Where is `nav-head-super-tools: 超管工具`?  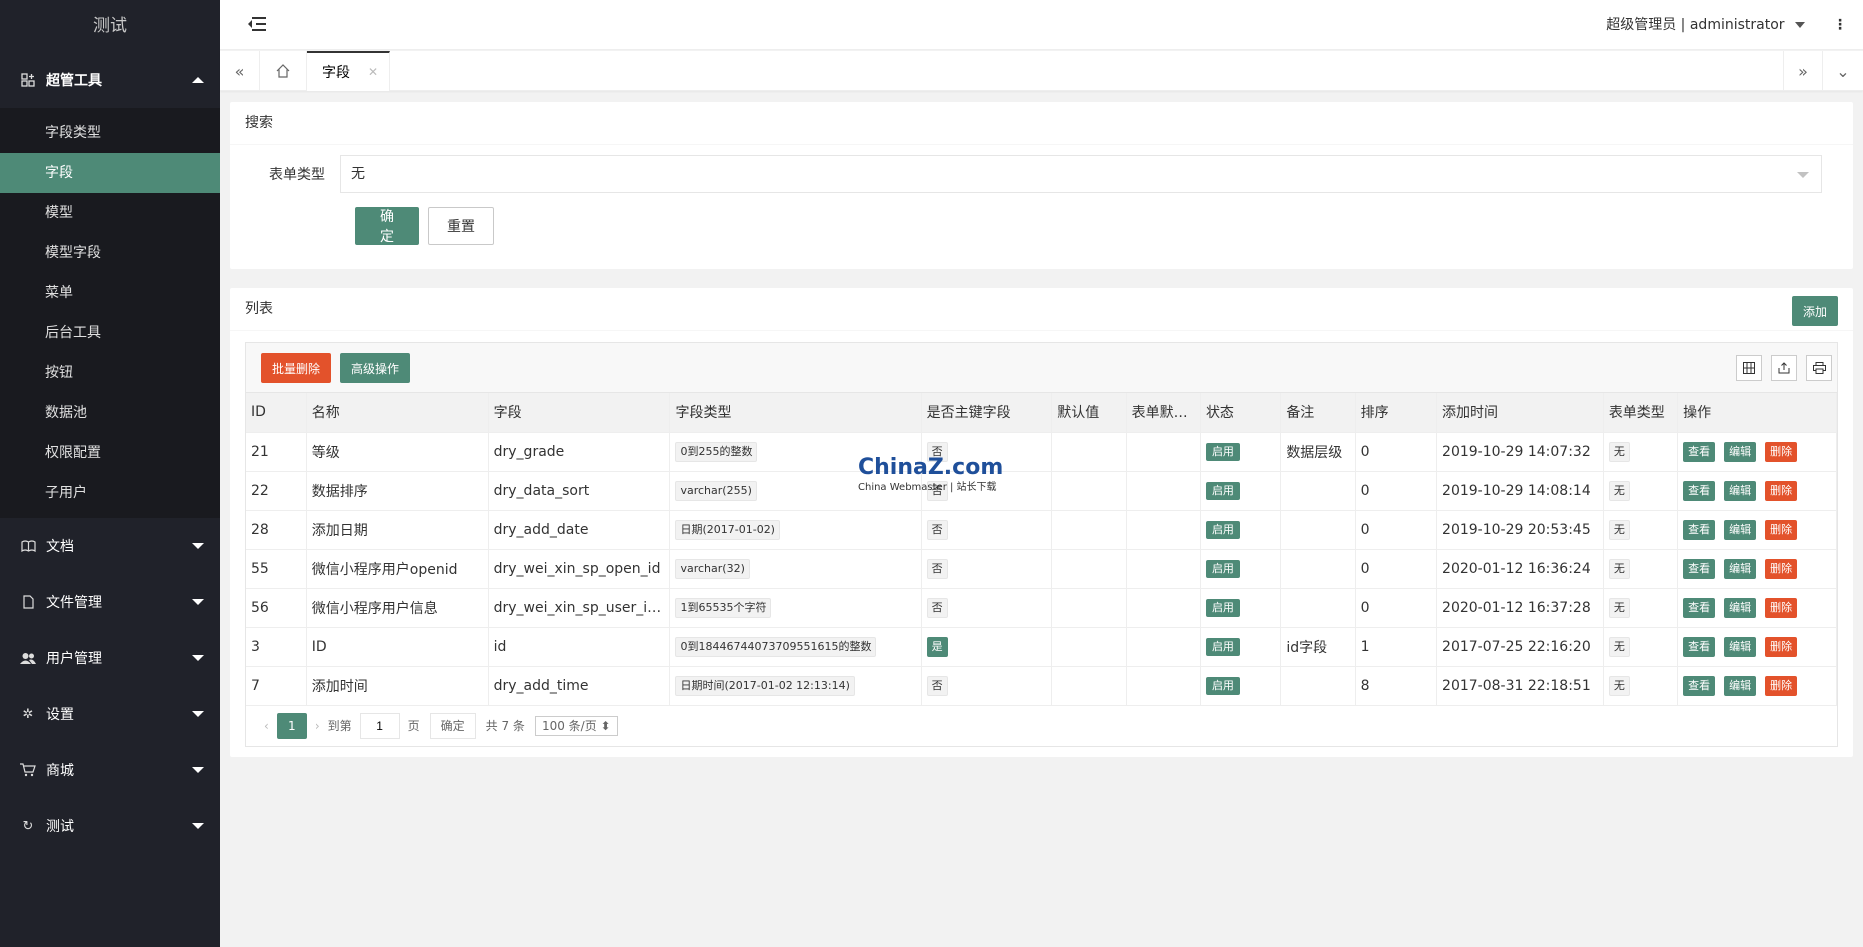 nav-head-super-tools: 超管工具 is located at coordinates (110, 80).